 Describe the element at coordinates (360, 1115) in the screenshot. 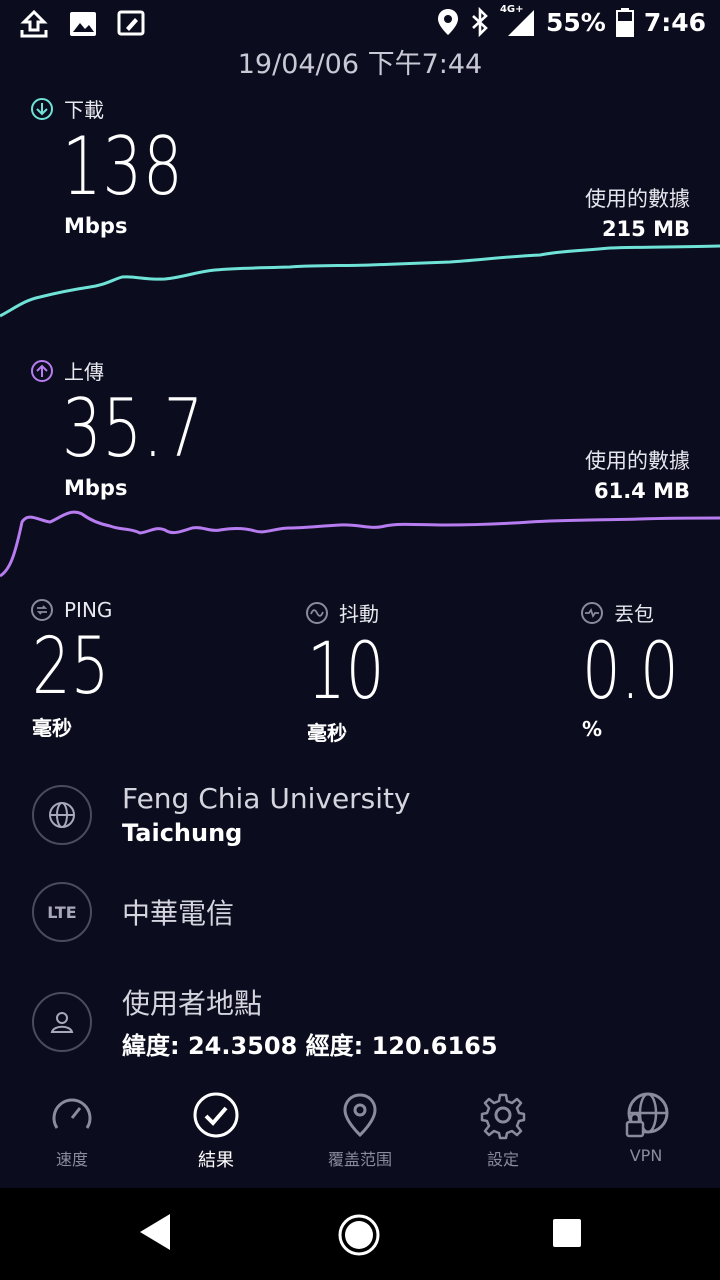

I see `map-pin-icon` at that location.